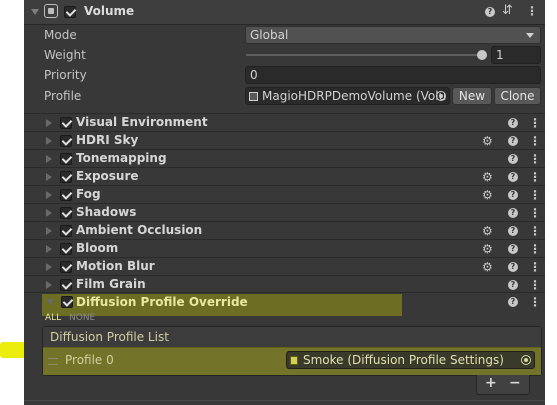 Image resolution: width=557 pixels, height=405 pixels. What do you see at coordinates (53, 361) in the screenshot?
I see `drag-handle-icon` at bounding box center [53, 361].